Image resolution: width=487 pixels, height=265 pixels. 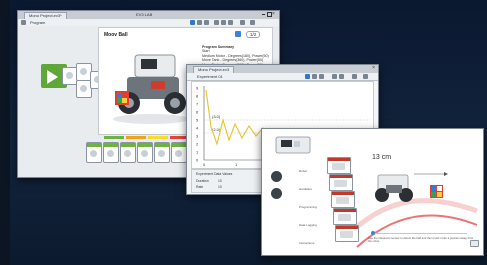 What do you see at coordinates (23, 22) in the screenshot?
I see `menu-icon` at bounding box center [23, 22].